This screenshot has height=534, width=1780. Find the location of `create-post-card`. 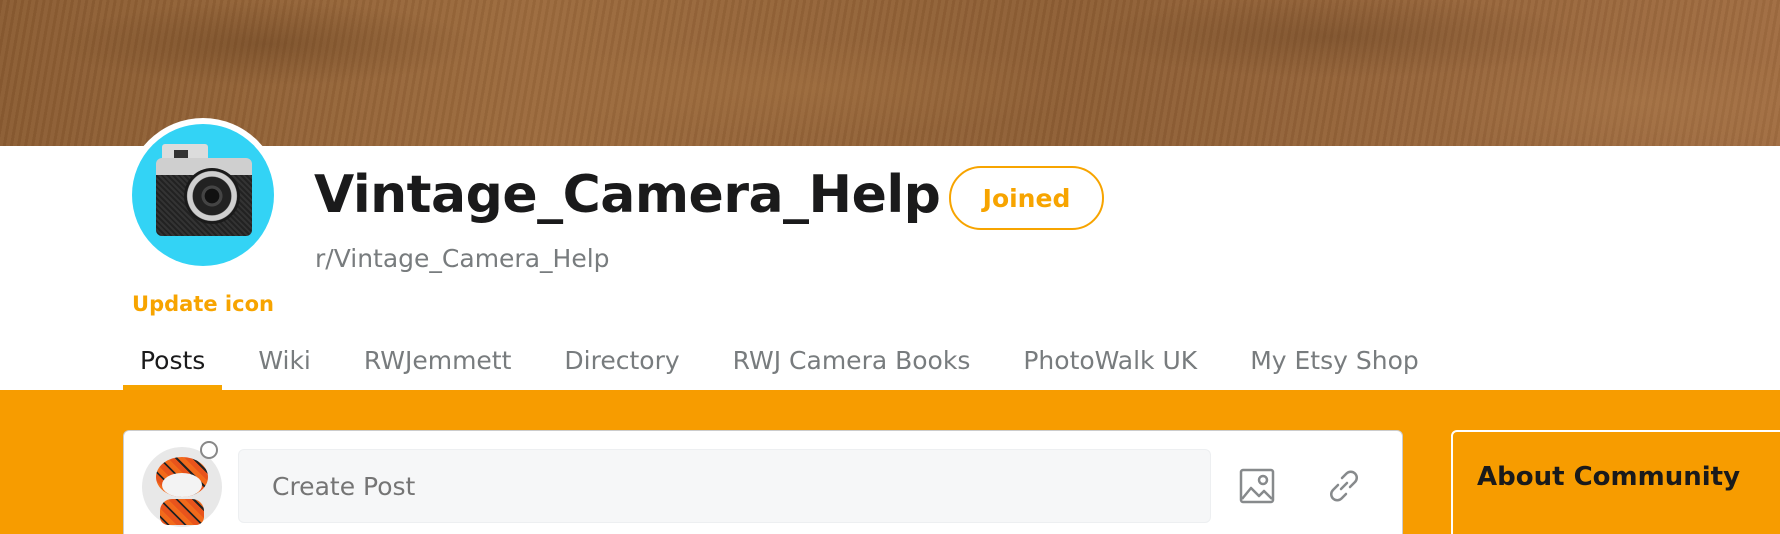

create-post-card is located at coordinates (763, 482).